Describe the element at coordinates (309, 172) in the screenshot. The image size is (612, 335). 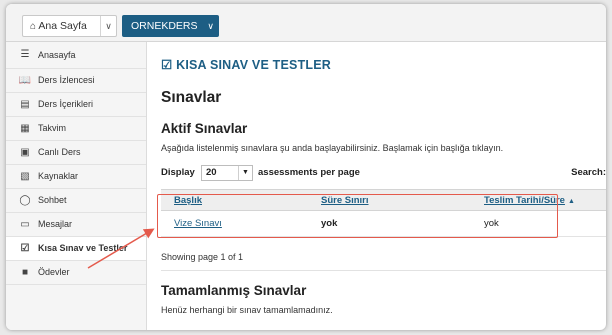
I see `per-page-label: assessments per page` at that location.